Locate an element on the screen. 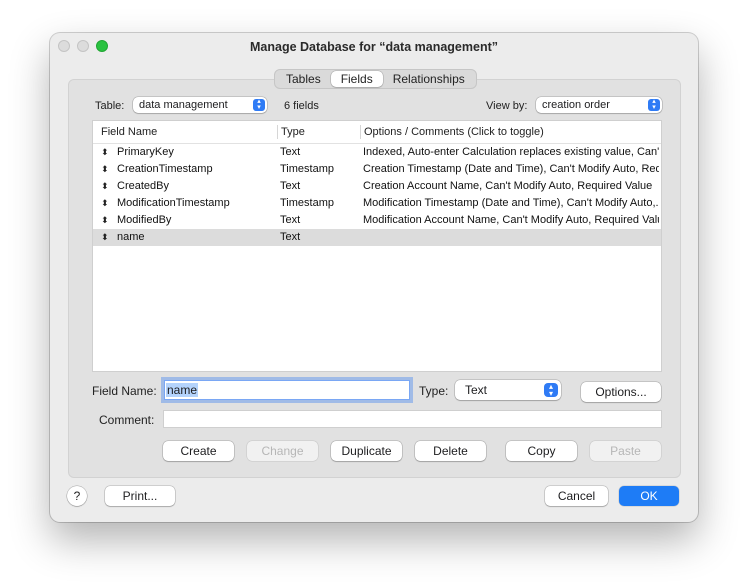 The width and height of the screenshot is (748, 588). tab-tables: Tables is located at coordinates (303, 79).